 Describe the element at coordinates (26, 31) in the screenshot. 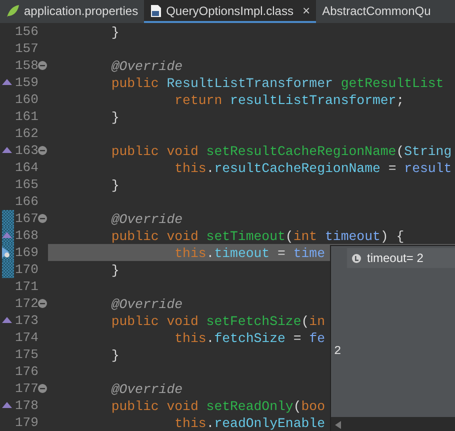

I see `line-number: 156` at that location.